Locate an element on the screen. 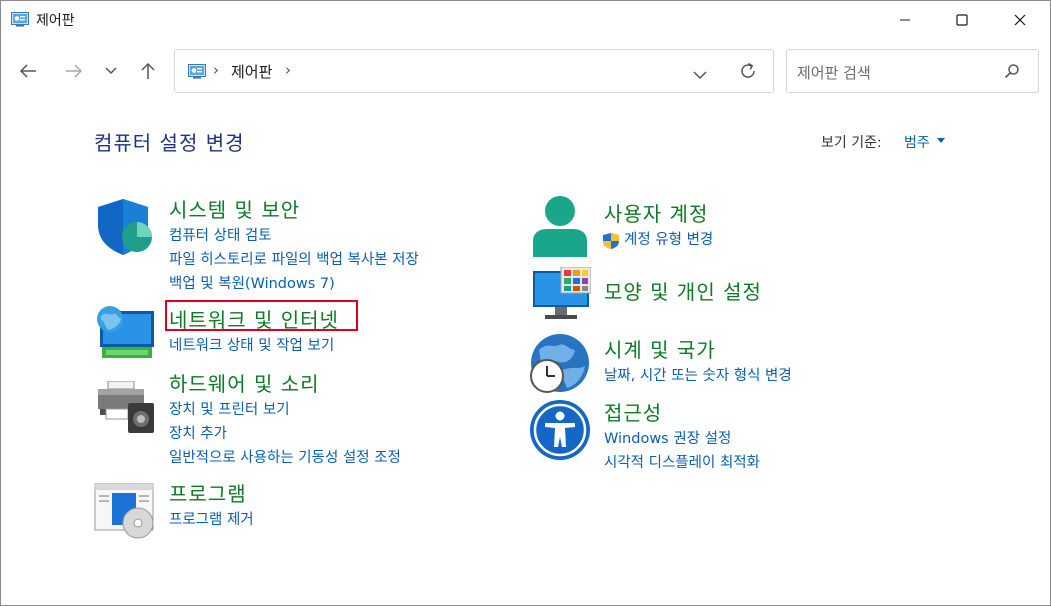 This screenshot has height=606, width=1051. up-button is located at coordinates (148, 71).